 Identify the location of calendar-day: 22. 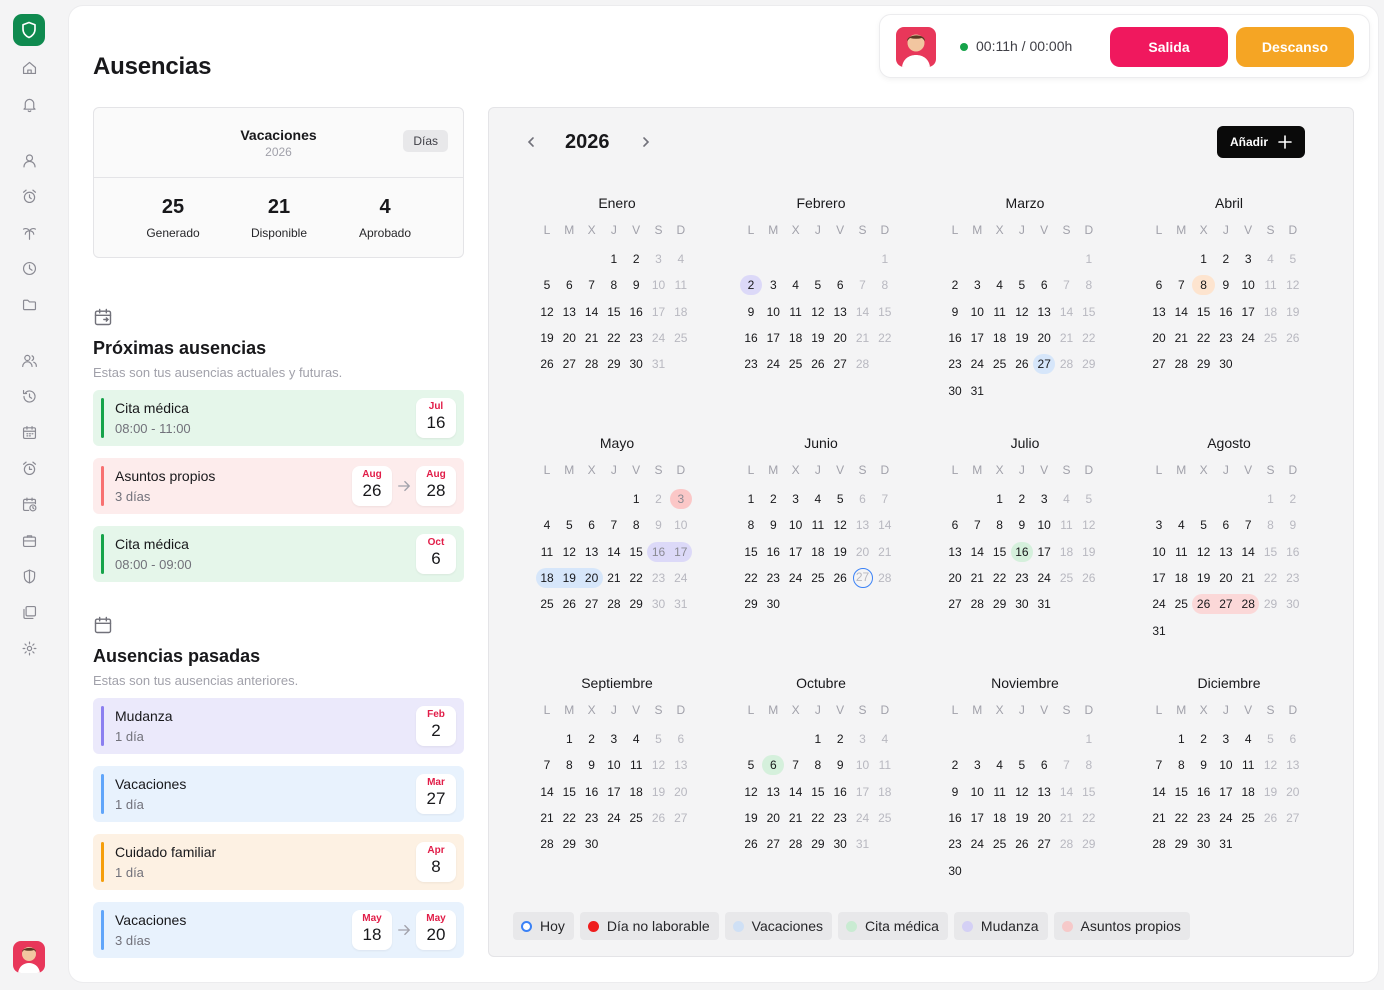
(1181, 818).